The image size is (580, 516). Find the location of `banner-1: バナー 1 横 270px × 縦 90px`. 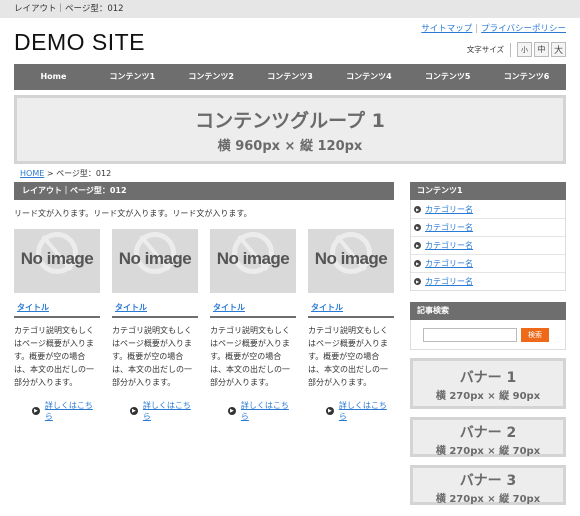

banner-1: バナー 1 横 270px × 縦 90px is located at coordinates (488, 383).